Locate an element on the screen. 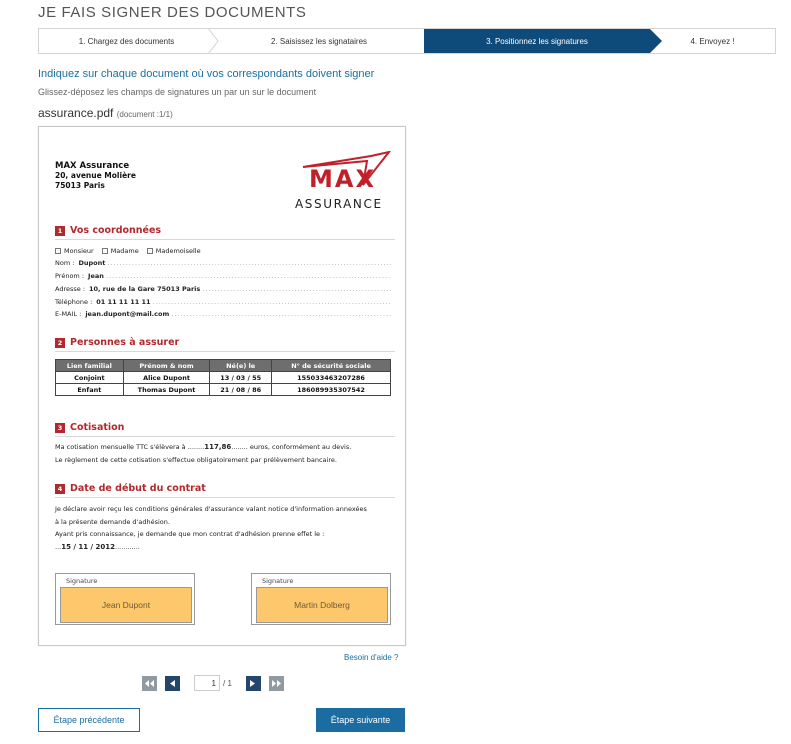  last-page-button is located at coordinates (276, 683).